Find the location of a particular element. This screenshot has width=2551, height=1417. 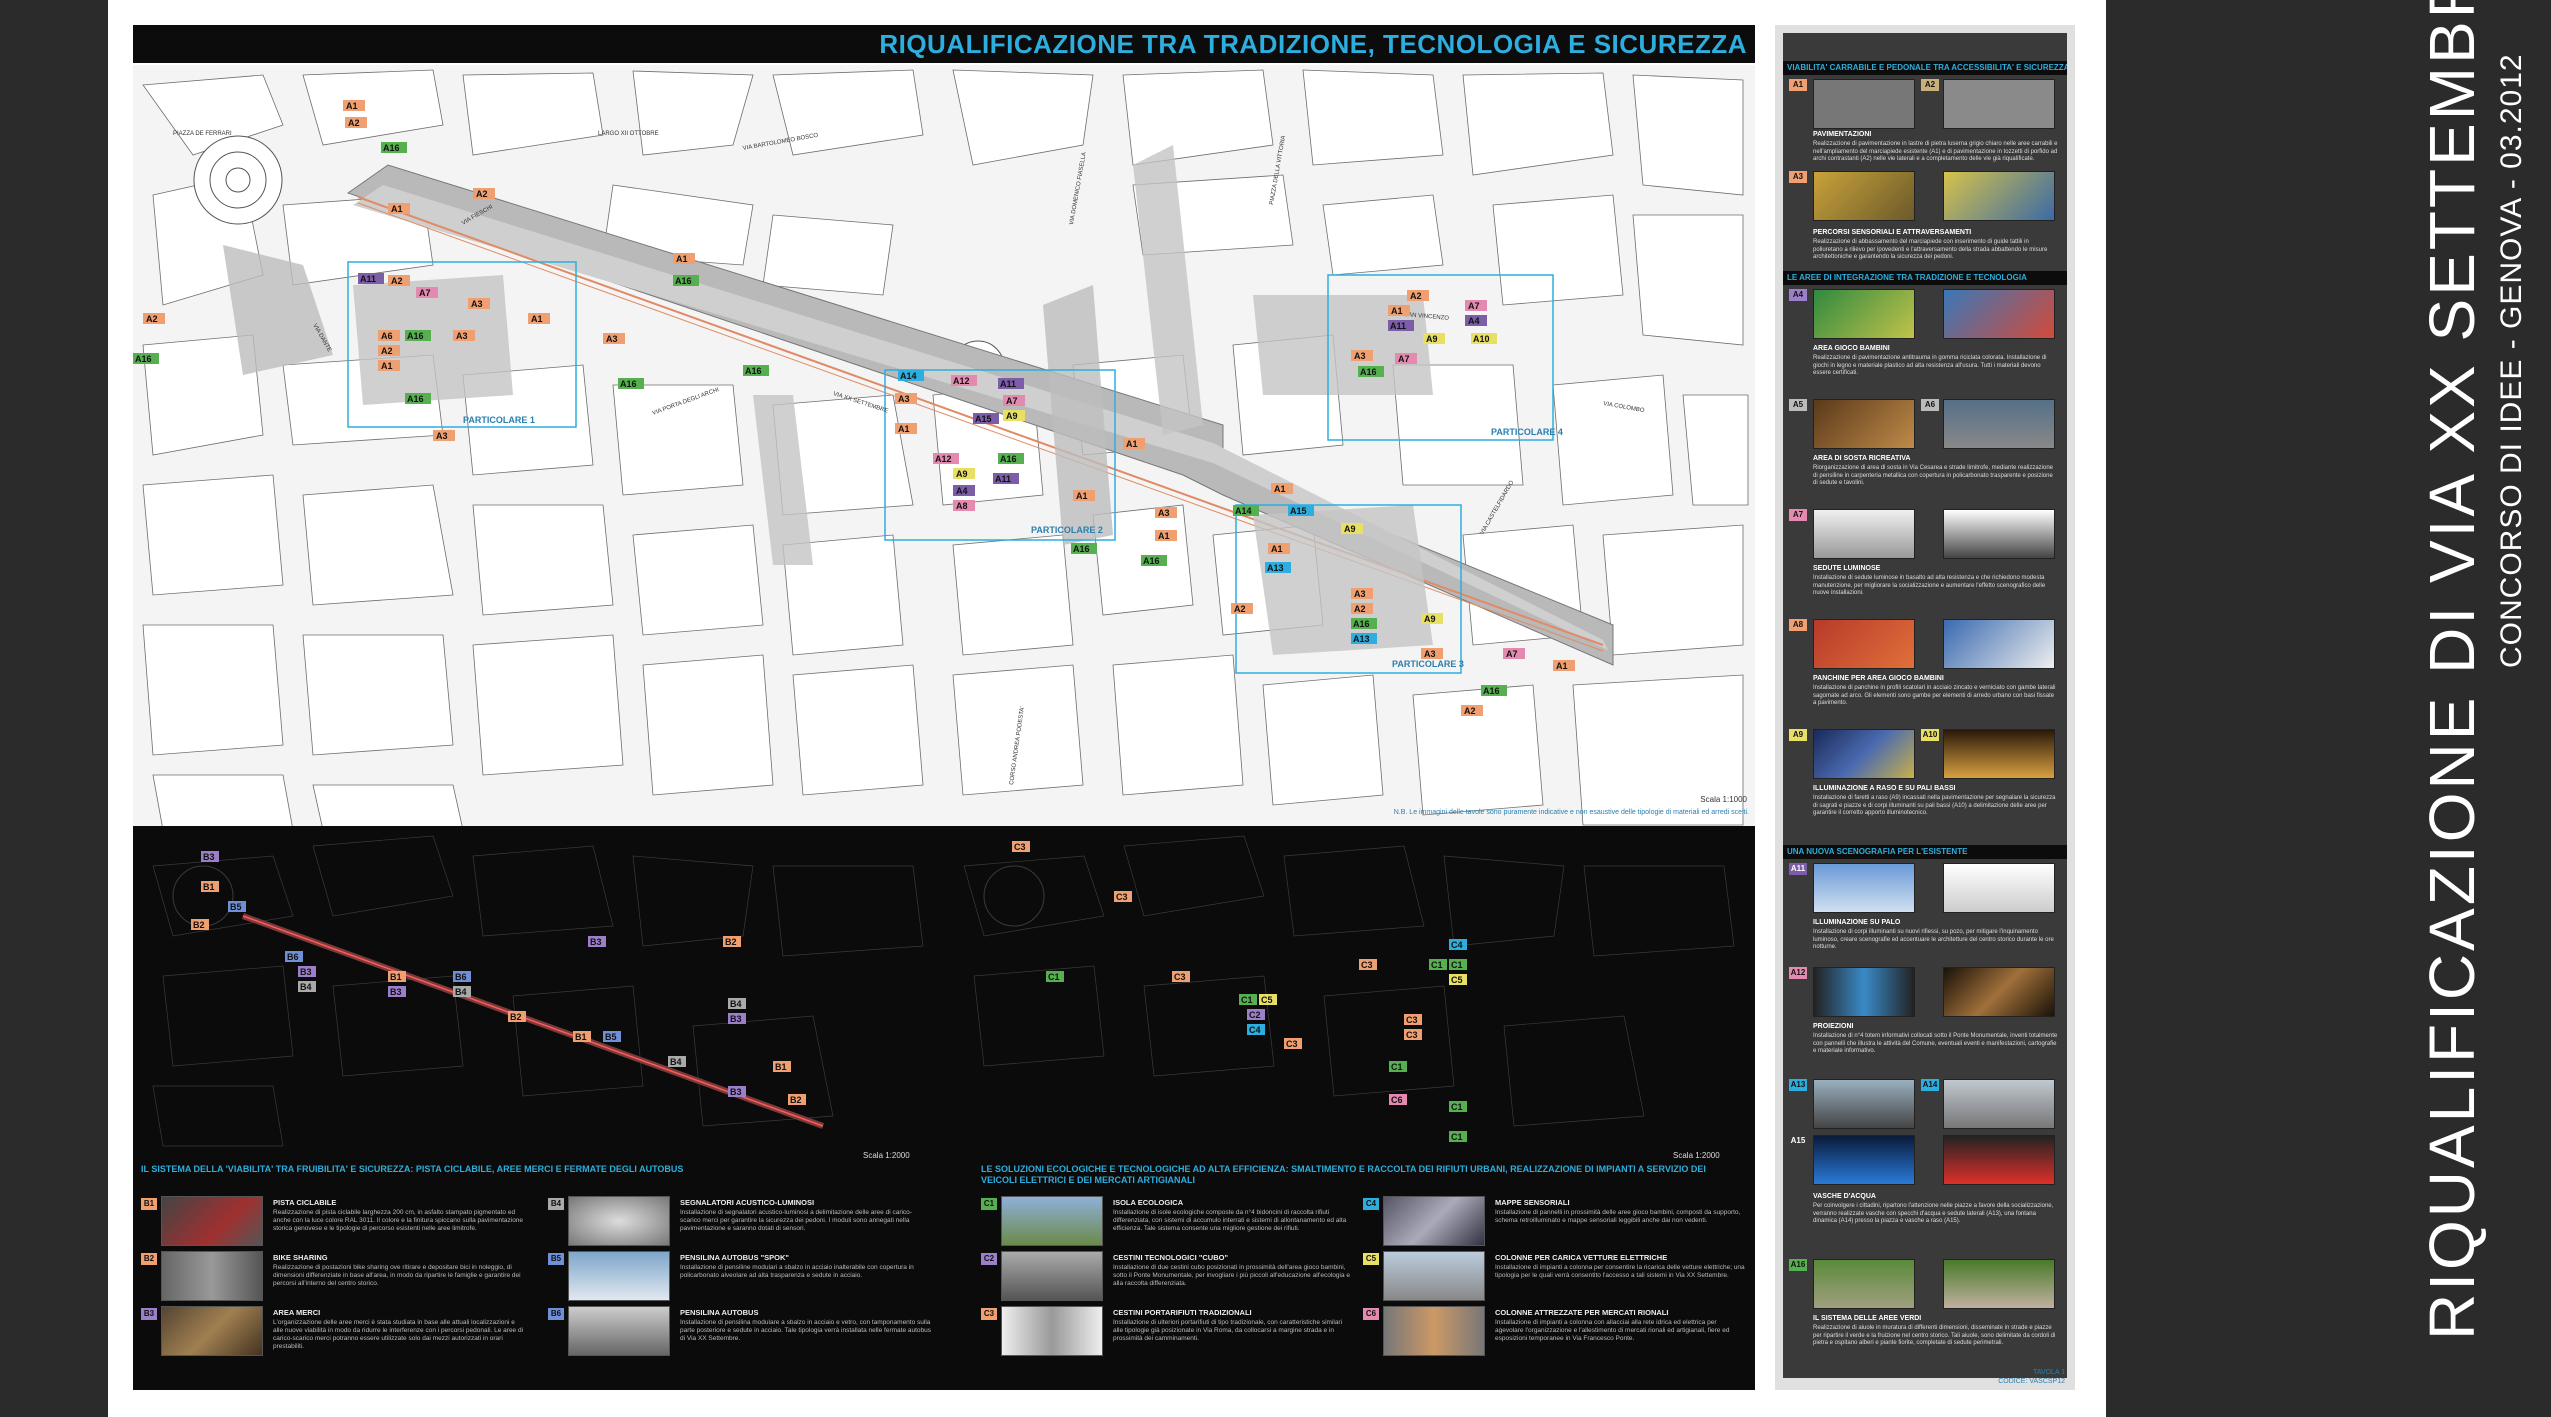

material-code: A6 is located at coordinates (1930, 405).